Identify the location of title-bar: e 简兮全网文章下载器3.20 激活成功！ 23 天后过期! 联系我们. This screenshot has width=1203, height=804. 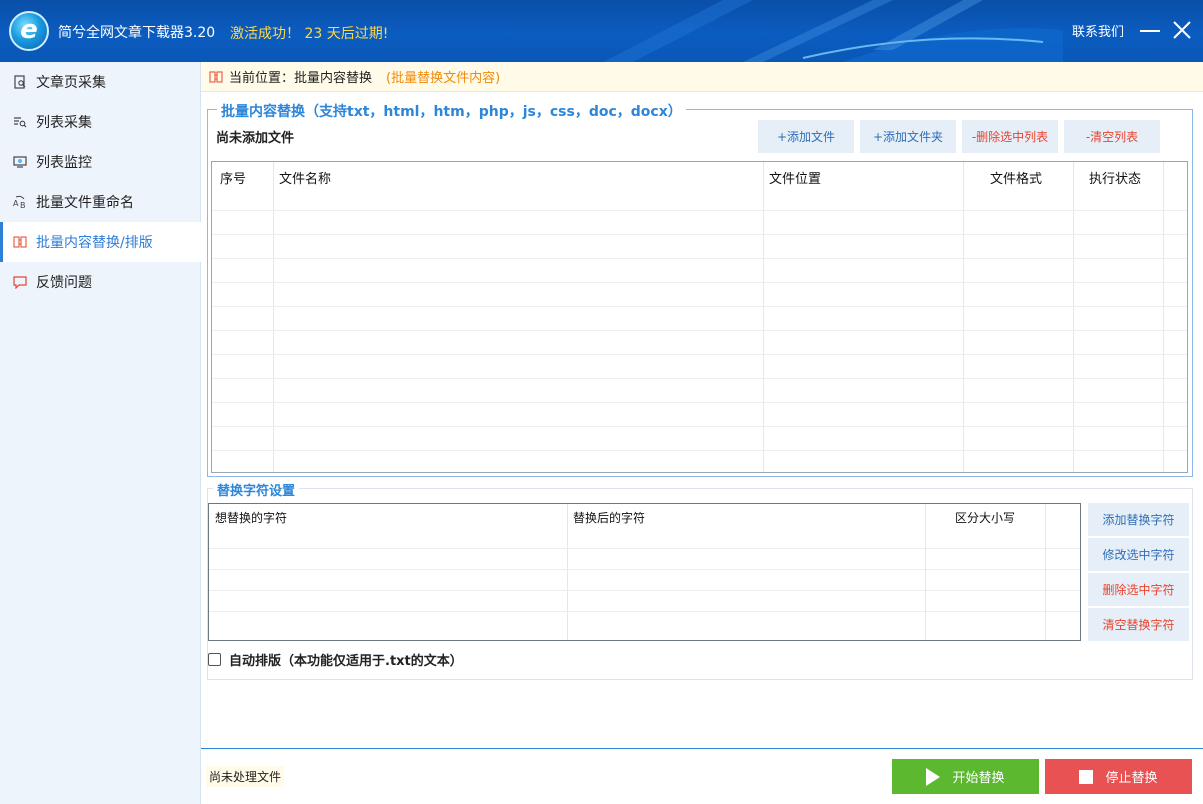
(601, 31).